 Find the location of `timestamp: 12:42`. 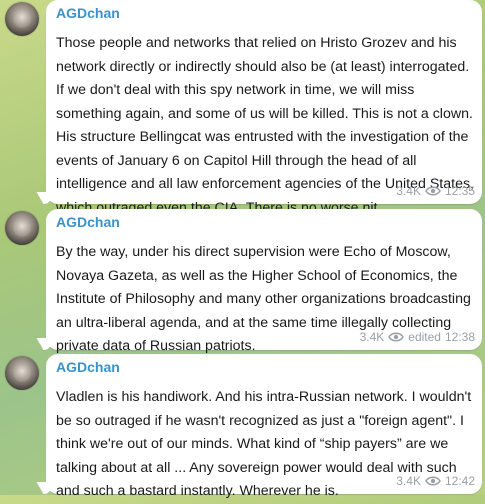

timestamp: 12:42 is located at coordinates (459, 481).